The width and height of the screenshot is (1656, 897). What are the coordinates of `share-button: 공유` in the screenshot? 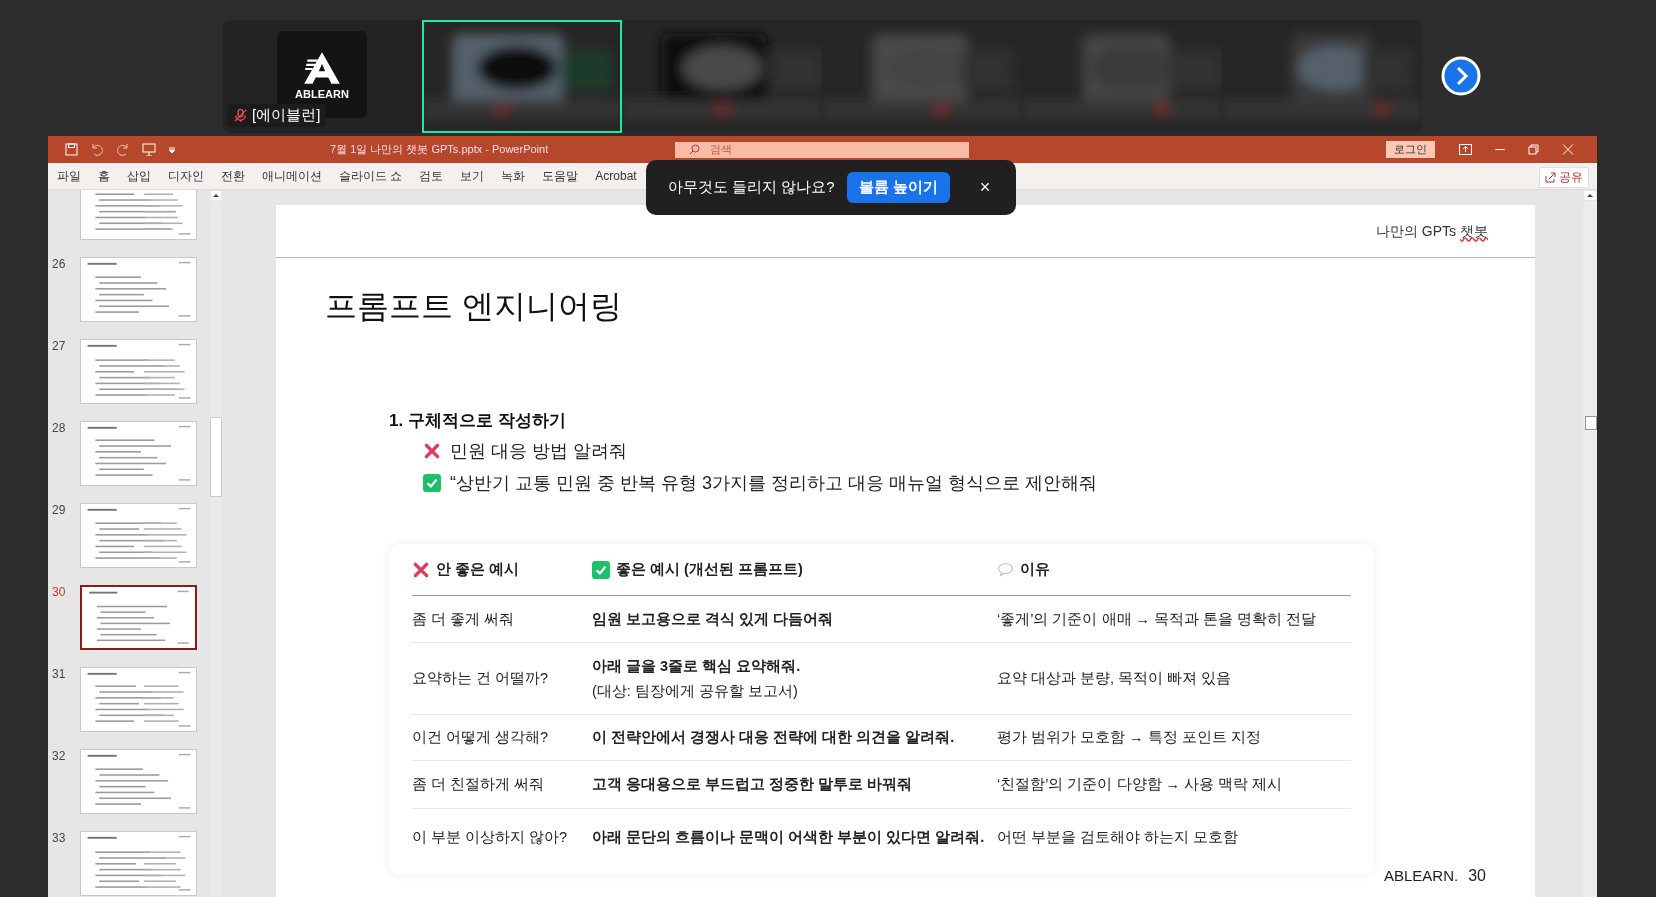 It's located at (1564, 177).